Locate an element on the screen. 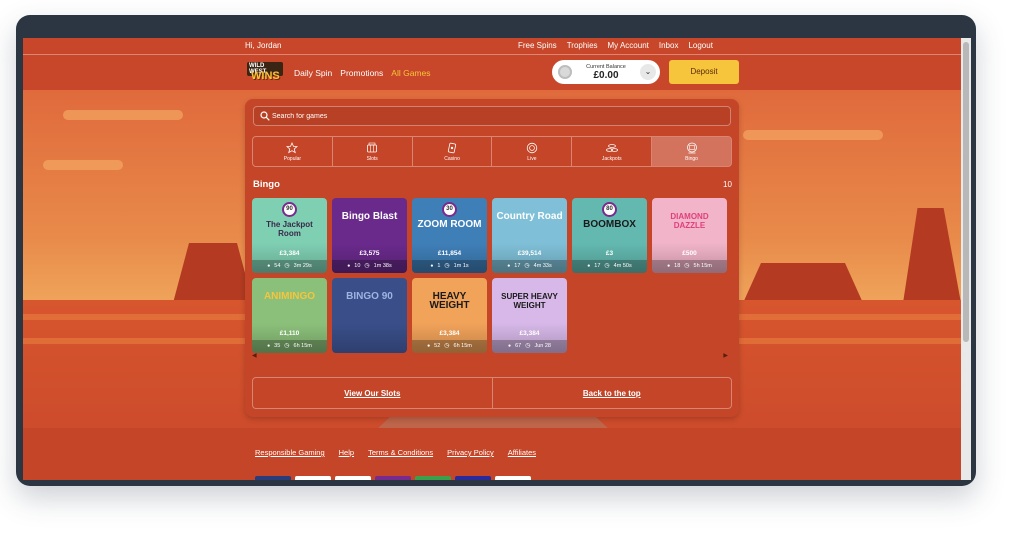  start-time: 1m 38s is located at coordinates (382, 266).